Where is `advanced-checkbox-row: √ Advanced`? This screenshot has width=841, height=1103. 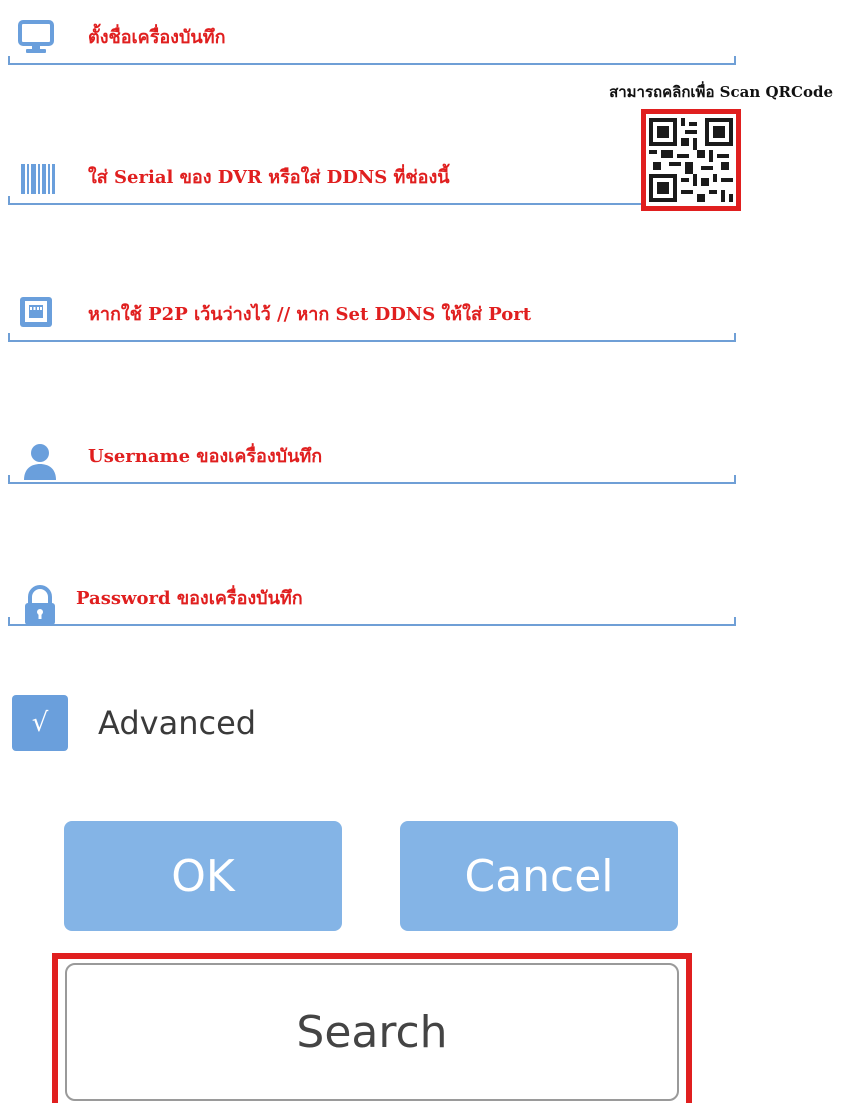
advanced-checkbox-row: √ Advanced is located at coordinates (134, 723).